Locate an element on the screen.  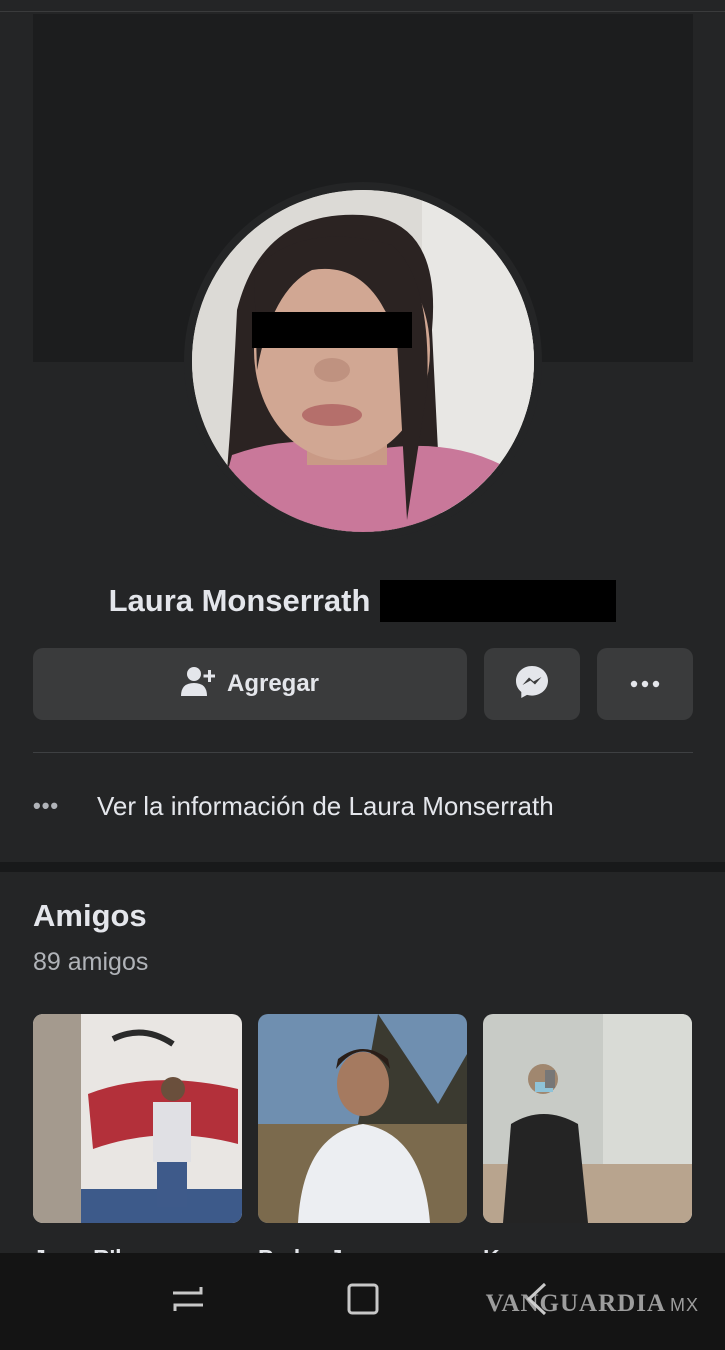
watermark-logo: VANGUARDIA MX is located at coordinates (592, 1304).